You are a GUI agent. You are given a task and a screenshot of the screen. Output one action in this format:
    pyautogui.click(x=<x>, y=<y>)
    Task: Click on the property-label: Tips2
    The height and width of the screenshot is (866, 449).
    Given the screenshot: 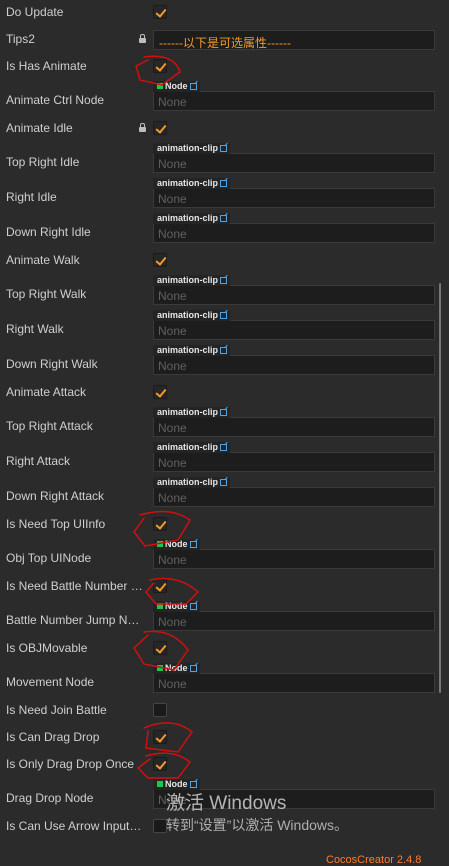 What is the action you would take?
    pyautogui.click(x=20, y=39)
    